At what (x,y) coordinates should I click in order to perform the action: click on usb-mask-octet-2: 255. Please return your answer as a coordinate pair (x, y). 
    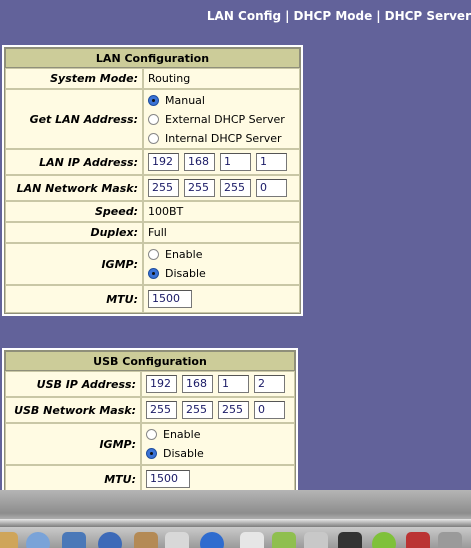
    Looking at the image, I should click on (197, 410).